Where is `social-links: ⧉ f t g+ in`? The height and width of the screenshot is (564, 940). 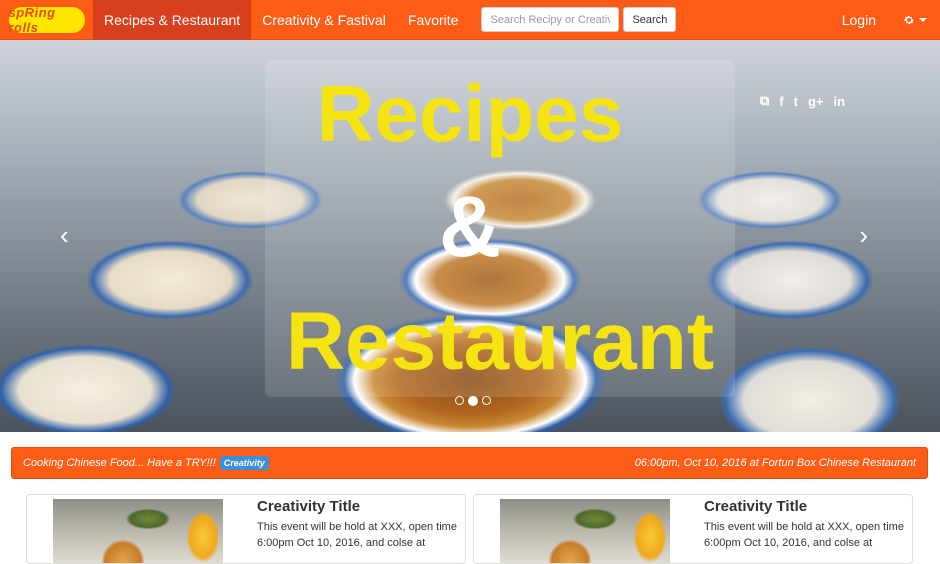
social-links: ⧉ f t g+ in is located at coordinates (802, 101).